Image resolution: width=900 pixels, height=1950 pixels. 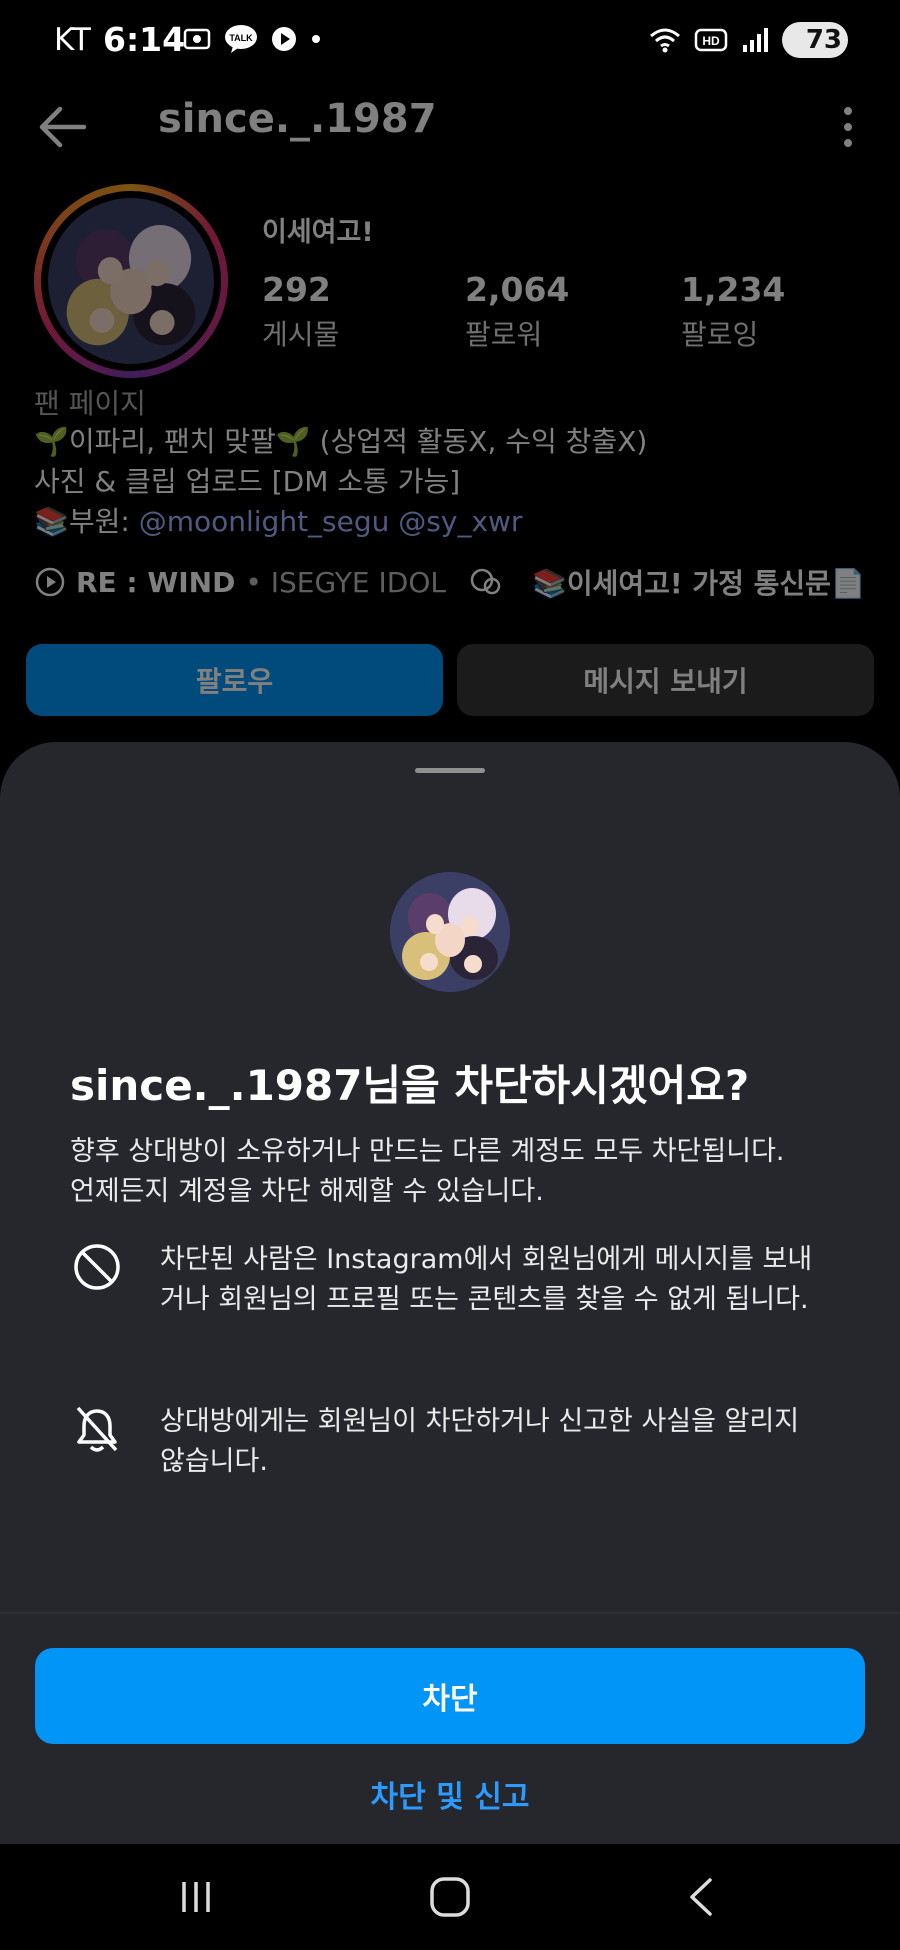 I want to click on battery-indicator: 73, so click(x=815, y=40).